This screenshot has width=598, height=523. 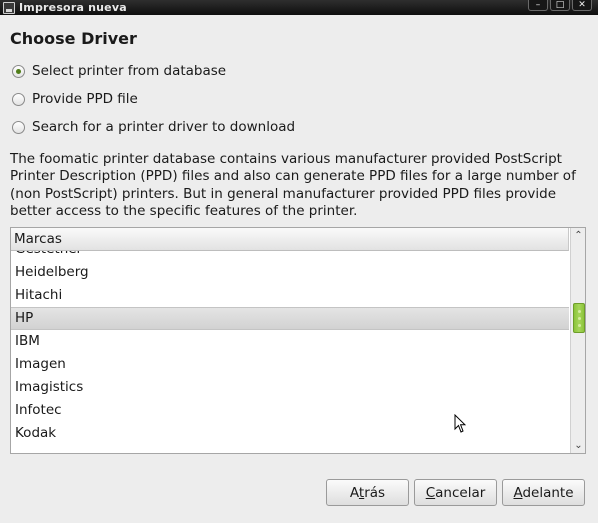 What do you see at coordinates (85, 99) in the screenshot?
I see `option-label: Provide PPD file` at bounding box center [85, 99].